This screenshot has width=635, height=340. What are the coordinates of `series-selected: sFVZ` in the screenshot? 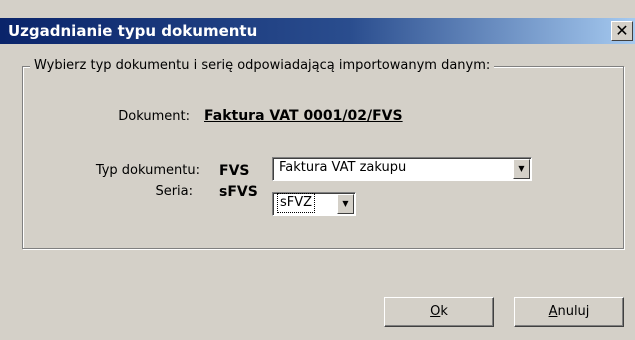 It's located at (296, 203).